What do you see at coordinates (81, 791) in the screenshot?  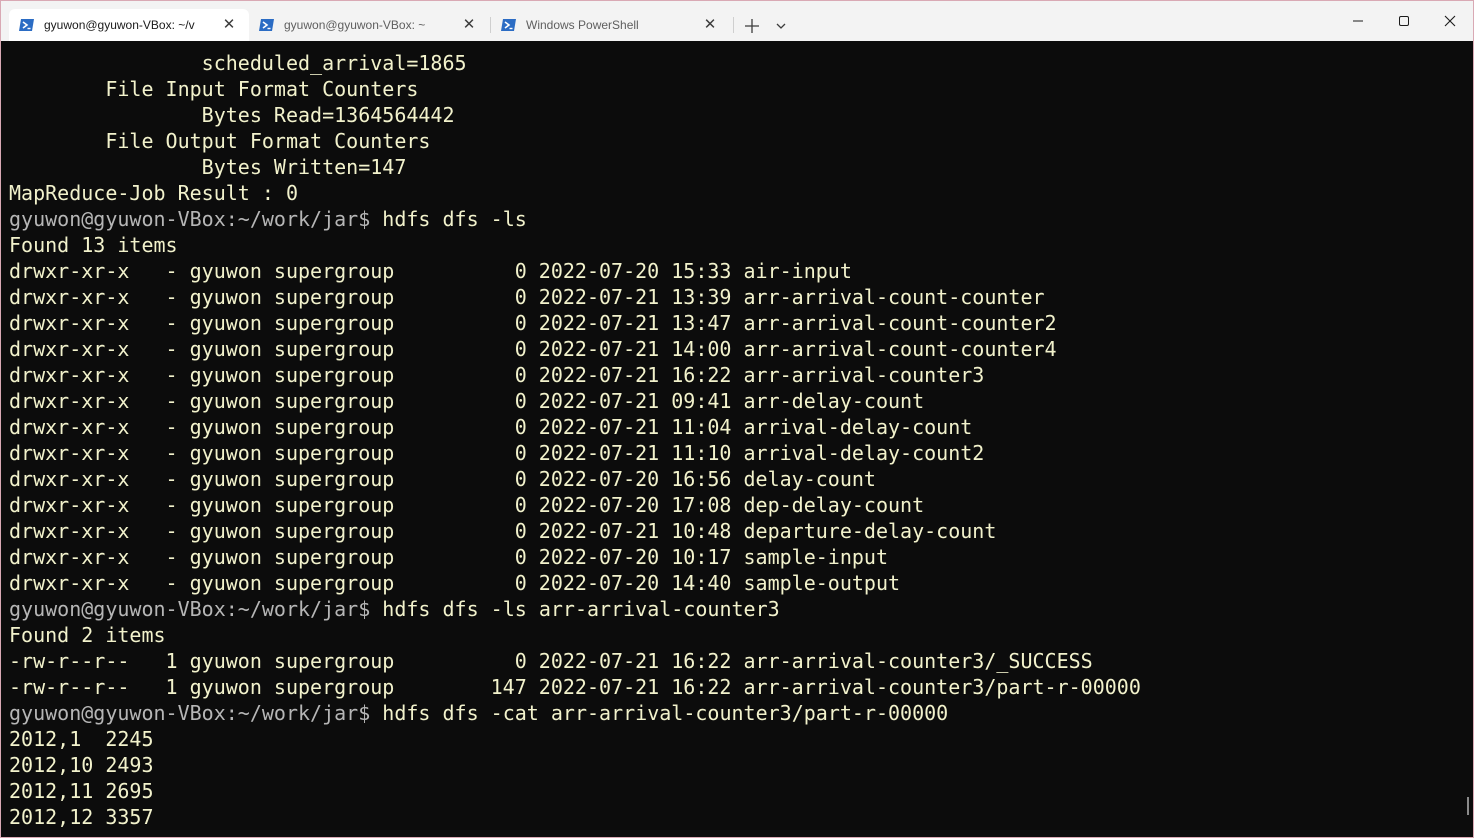 I see `output-line: 2012,11 2695` at bounding box center [81, 791].